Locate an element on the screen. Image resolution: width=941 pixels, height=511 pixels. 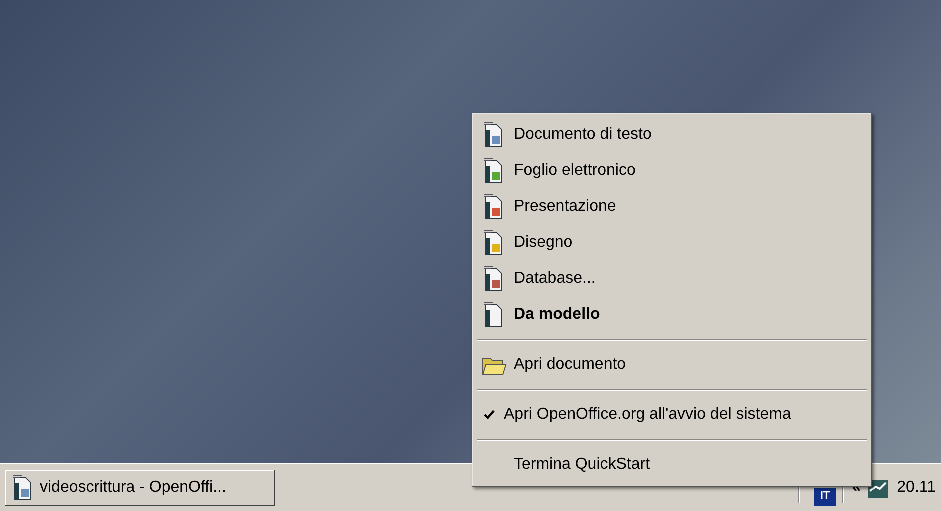
menu-item: Da modello is located at coordinates (672, 315).